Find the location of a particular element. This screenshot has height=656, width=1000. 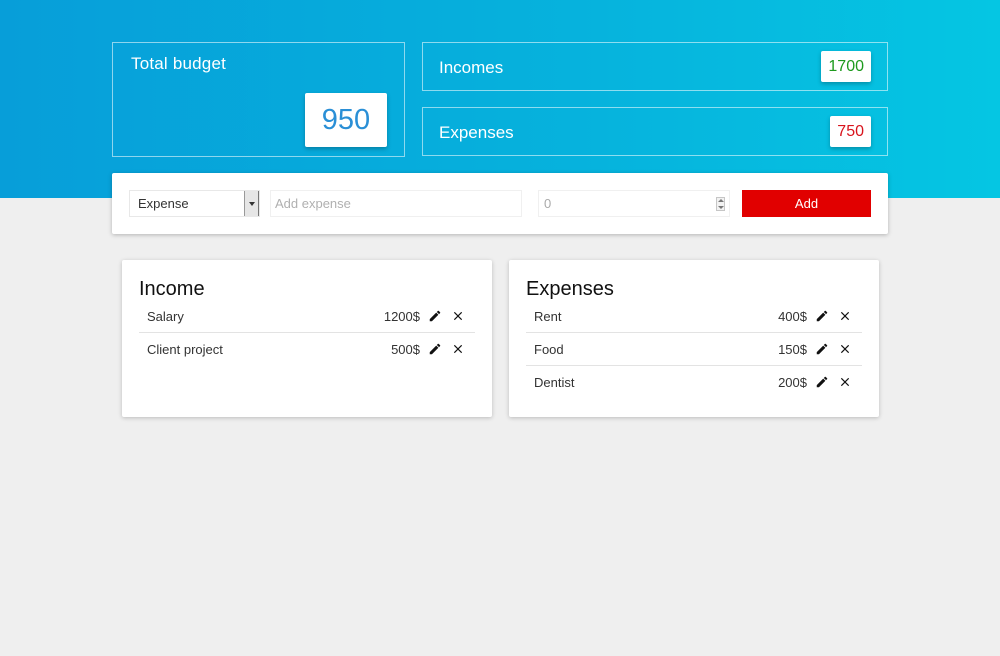

chevron-down-icon is located at coordinates (251, 203).